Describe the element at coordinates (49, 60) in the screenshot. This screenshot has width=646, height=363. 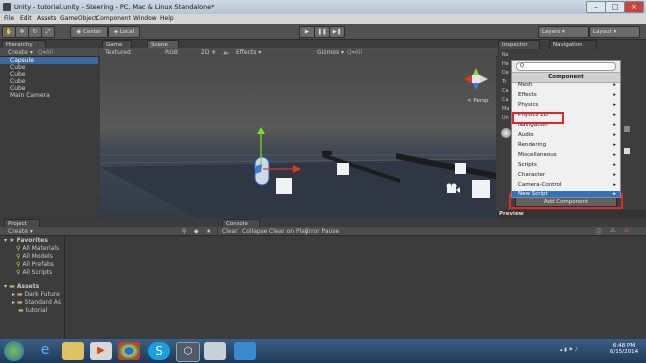
I see `list-item: Capsule` at that location.